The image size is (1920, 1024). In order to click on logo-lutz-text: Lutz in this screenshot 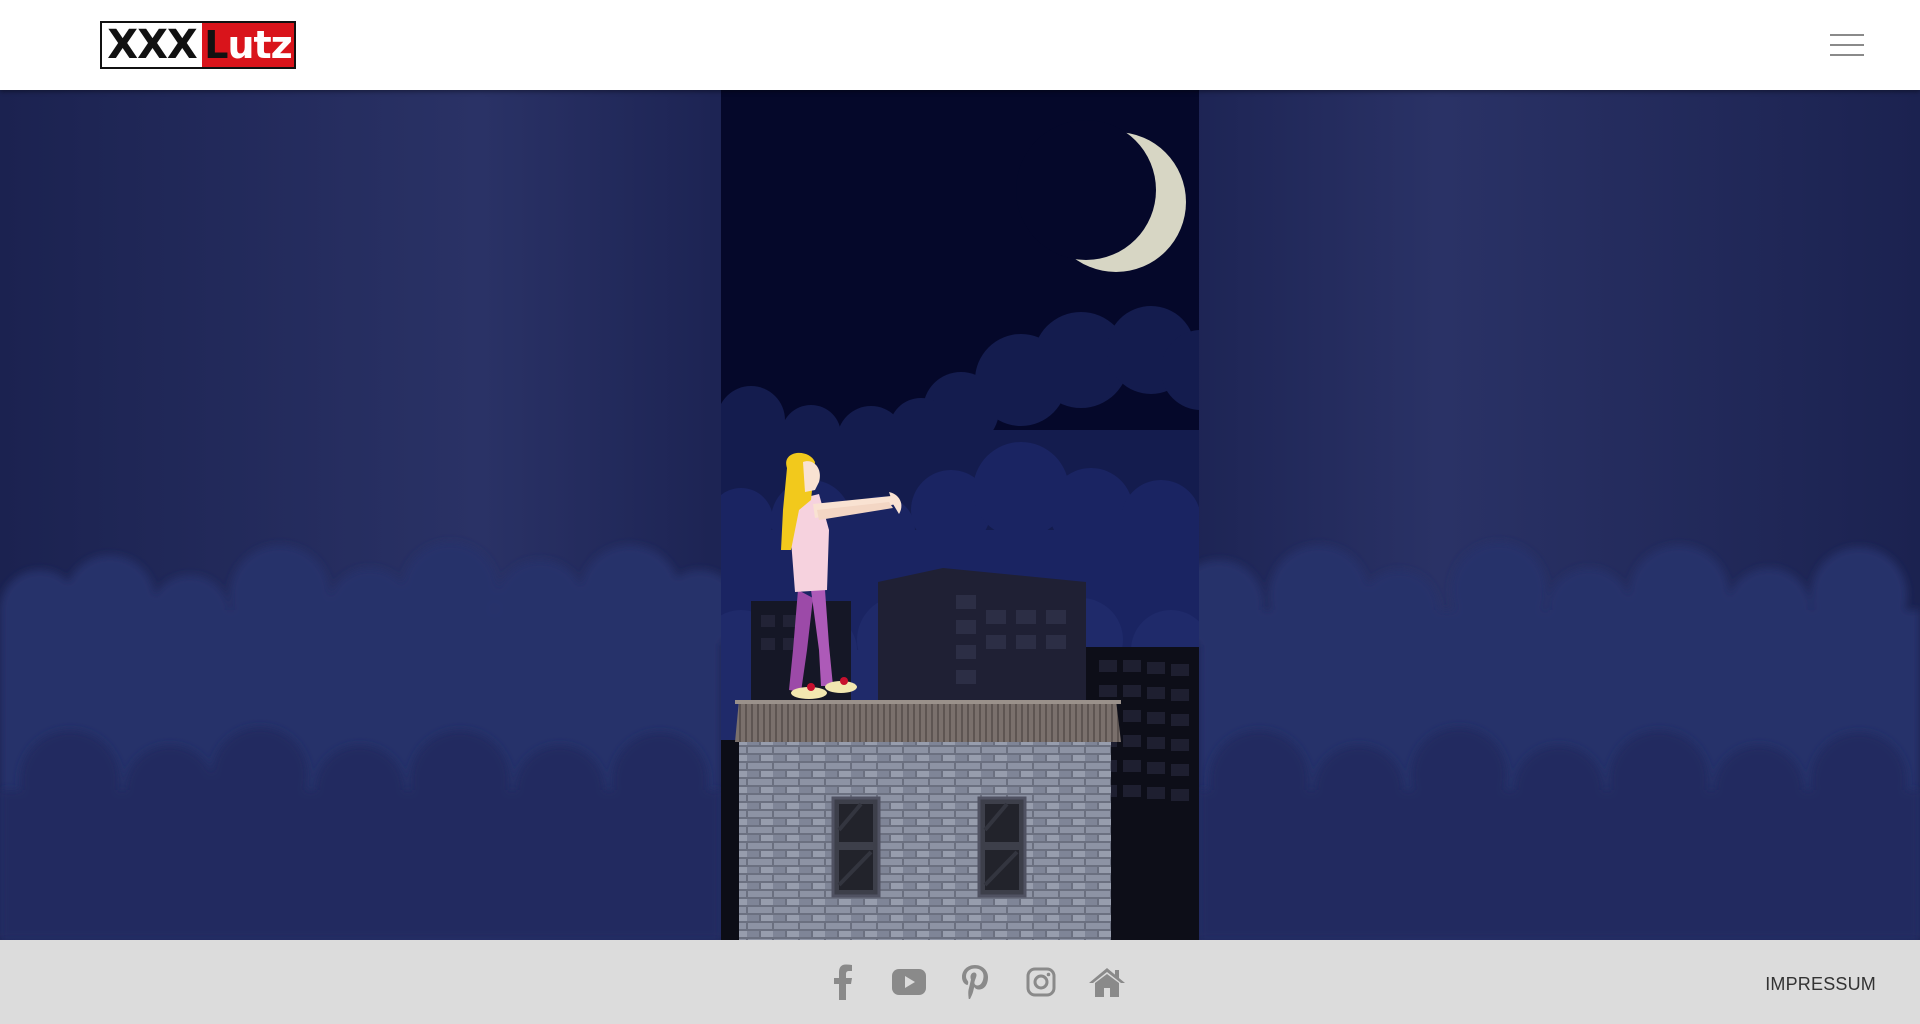, I will do `click(248, 45)`.